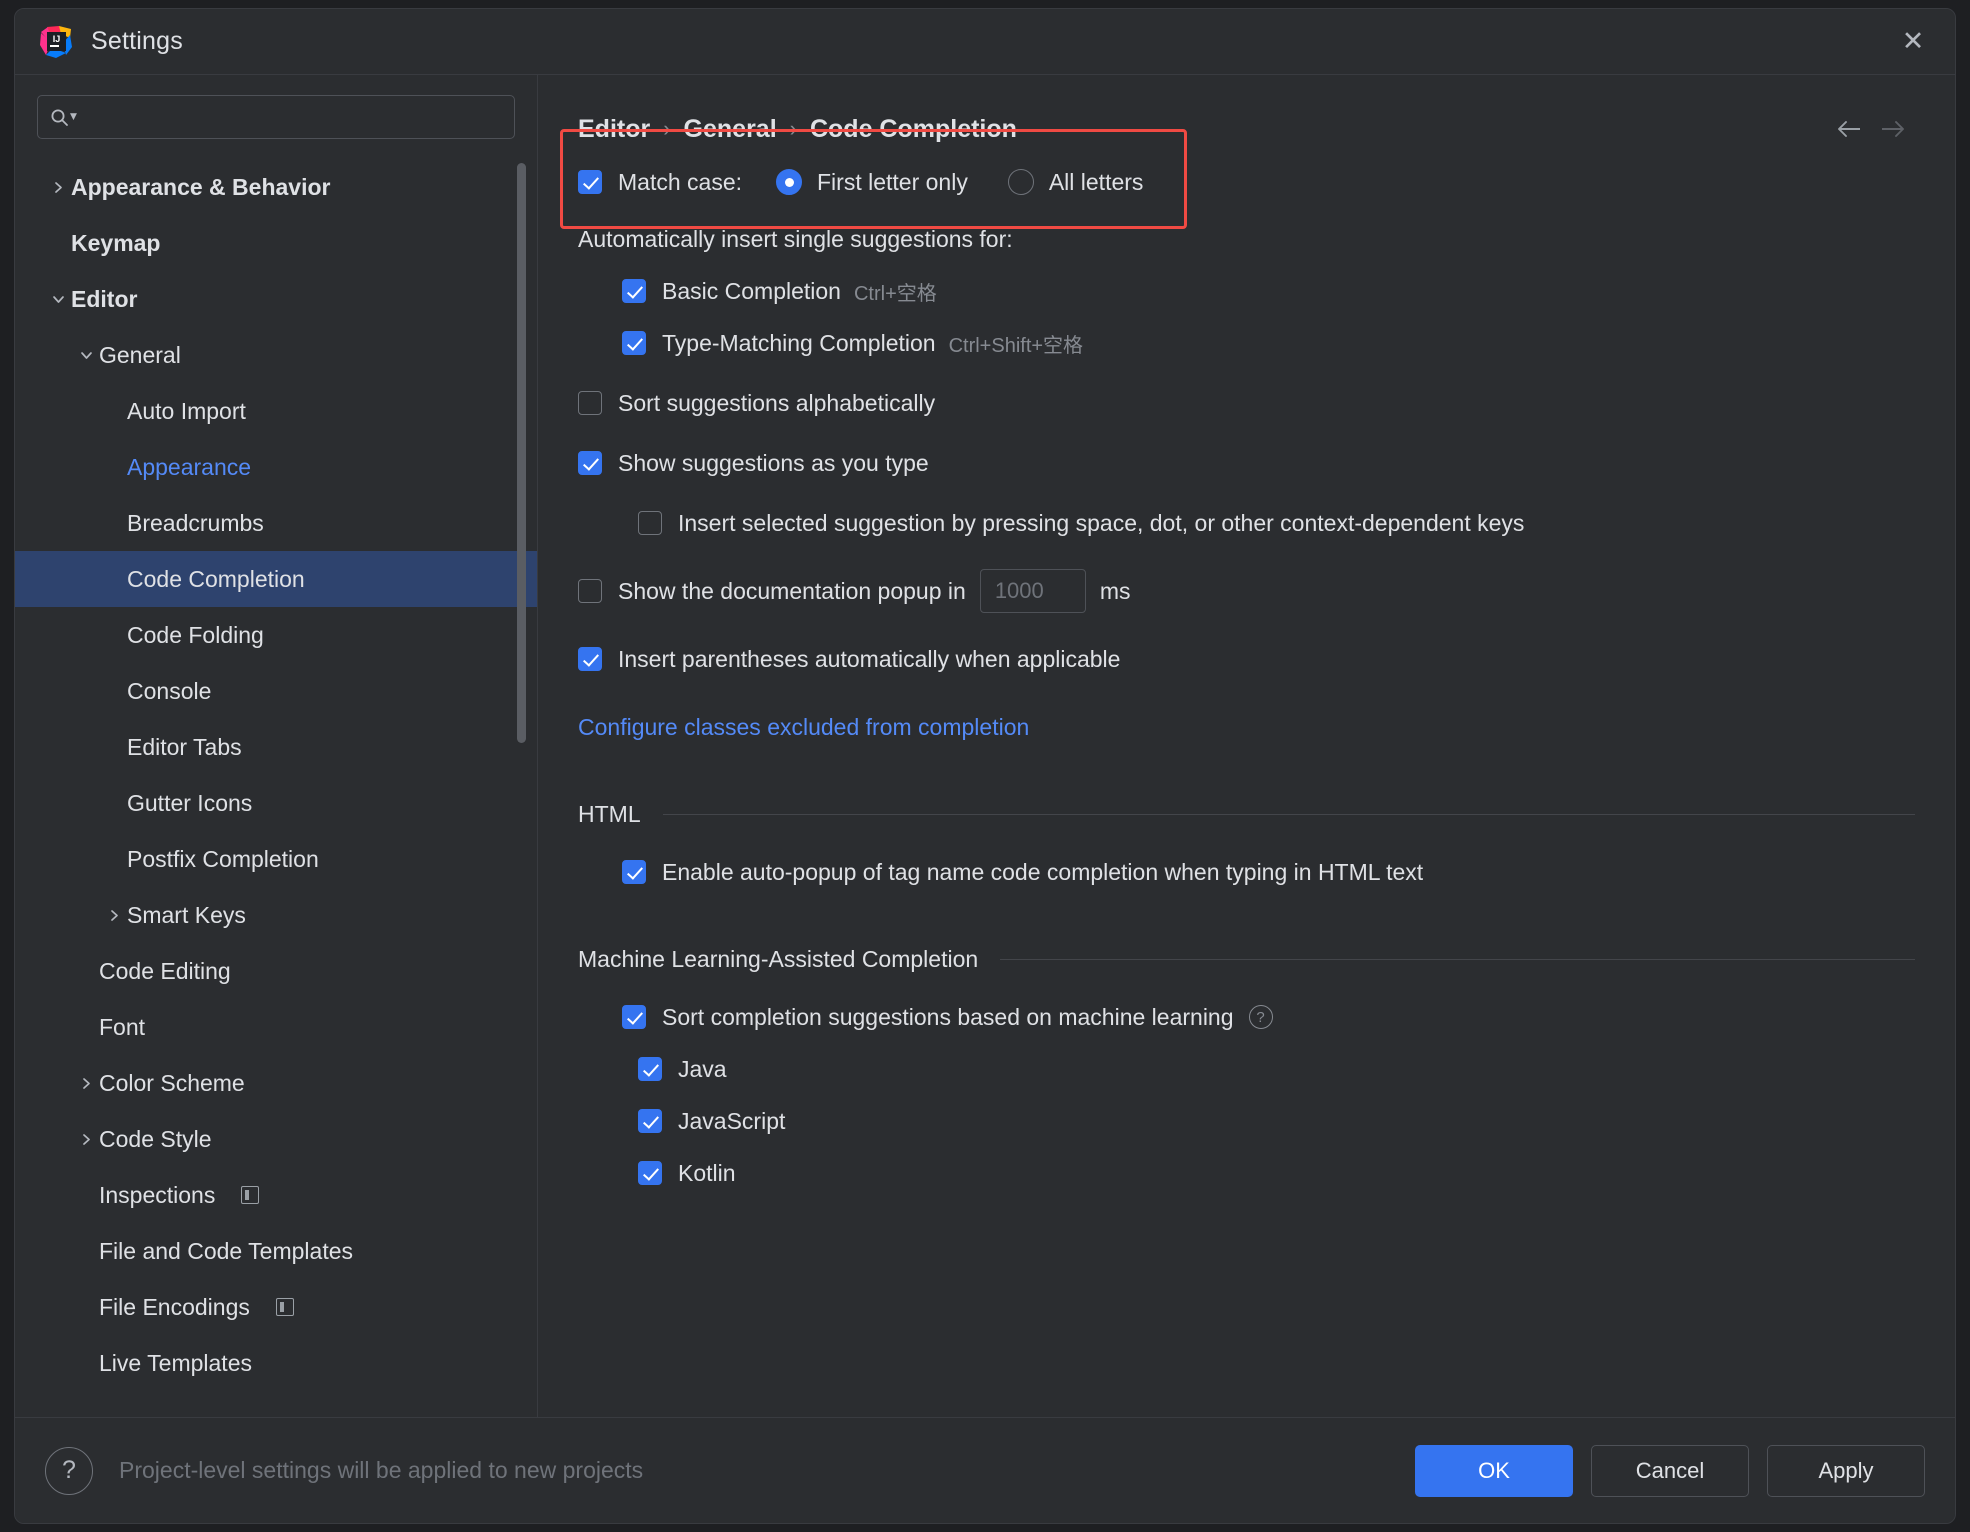  I want to click on breadcrumb-item: Code Completion, so click(913, 129).